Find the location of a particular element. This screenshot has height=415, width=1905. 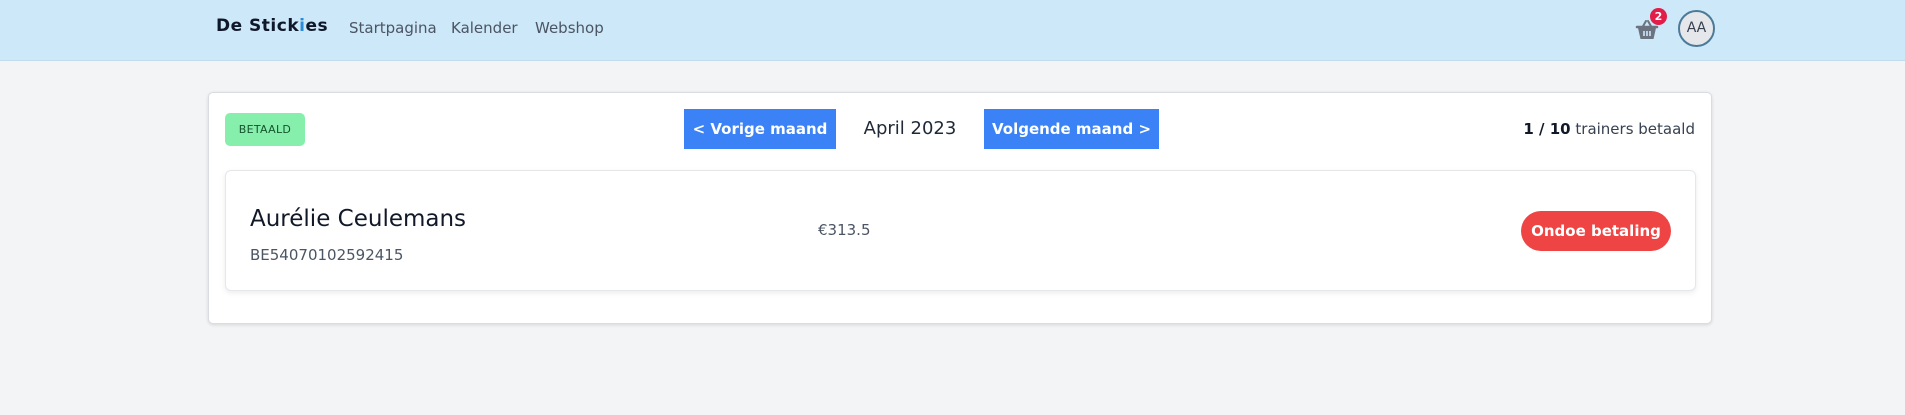

paid-count-value: 1 / 10 is located at coordinates (1547, 129).